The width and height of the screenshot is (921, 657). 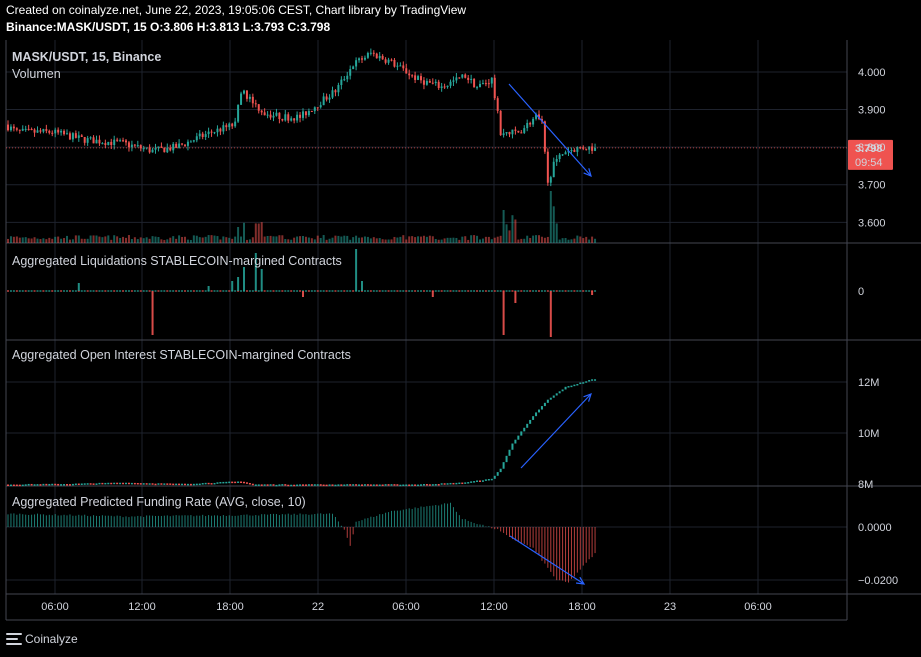 What do you see at coordinates (878, 581) in the screenshot?
I see `funding-tick-label: −0.0200` at bounding box center [878, 581].